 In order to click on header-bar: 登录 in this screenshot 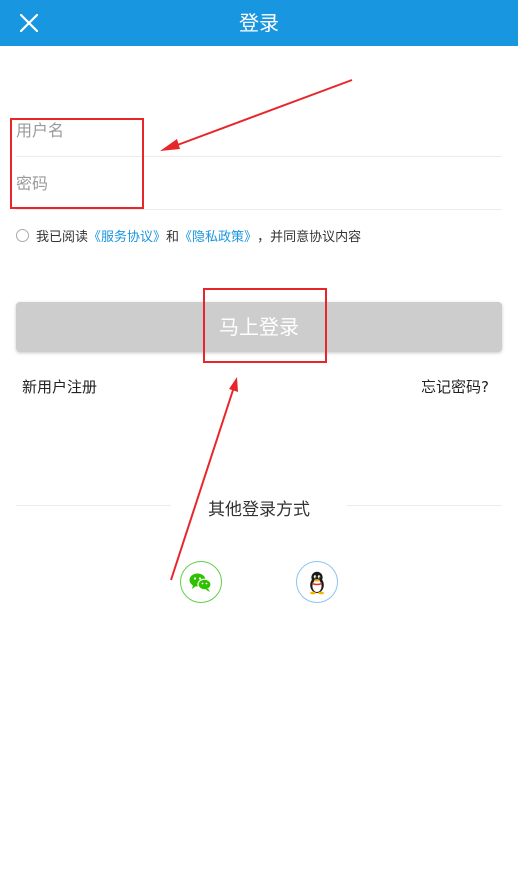, I will do `click(259, 23)`.